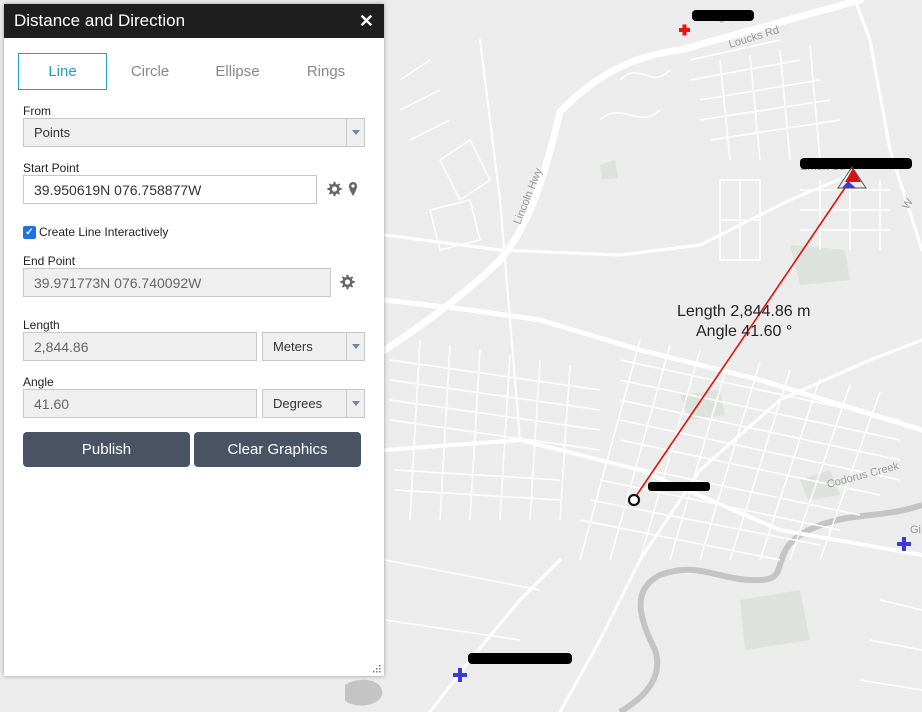  What do you see at coordinates (293, 346) in the screenshot?
I see `length-unit-value: Meters` at bounding box center [293, 346].